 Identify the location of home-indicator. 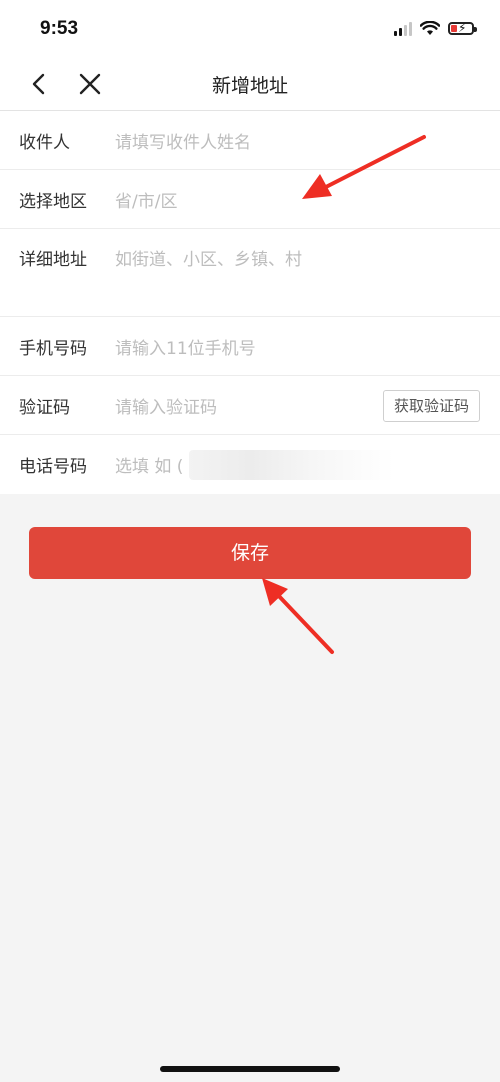
(250, 1069).